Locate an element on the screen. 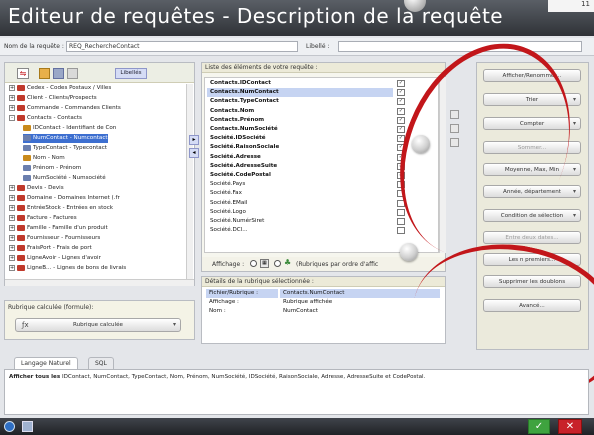 The width and height of the screenshot is (594, 435). expand-toggle-icon: - is located at coordinates (12, 117).